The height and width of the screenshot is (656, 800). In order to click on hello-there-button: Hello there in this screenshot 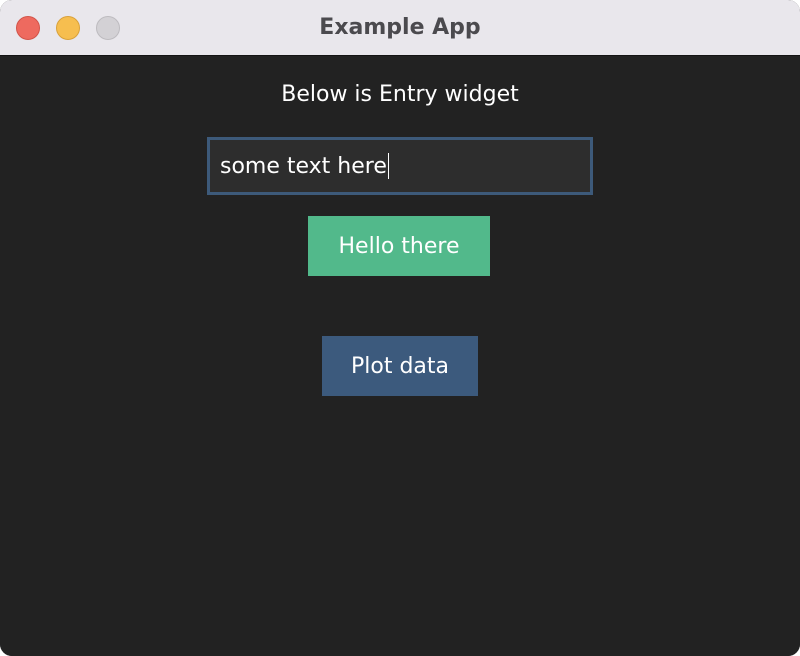, I will do `click(399, 246)`.